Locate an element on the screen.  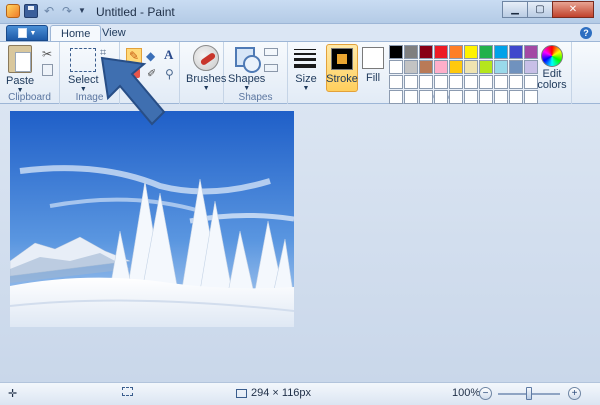
chevron-down-icon: ▼ is located at coordinates (306, 88).